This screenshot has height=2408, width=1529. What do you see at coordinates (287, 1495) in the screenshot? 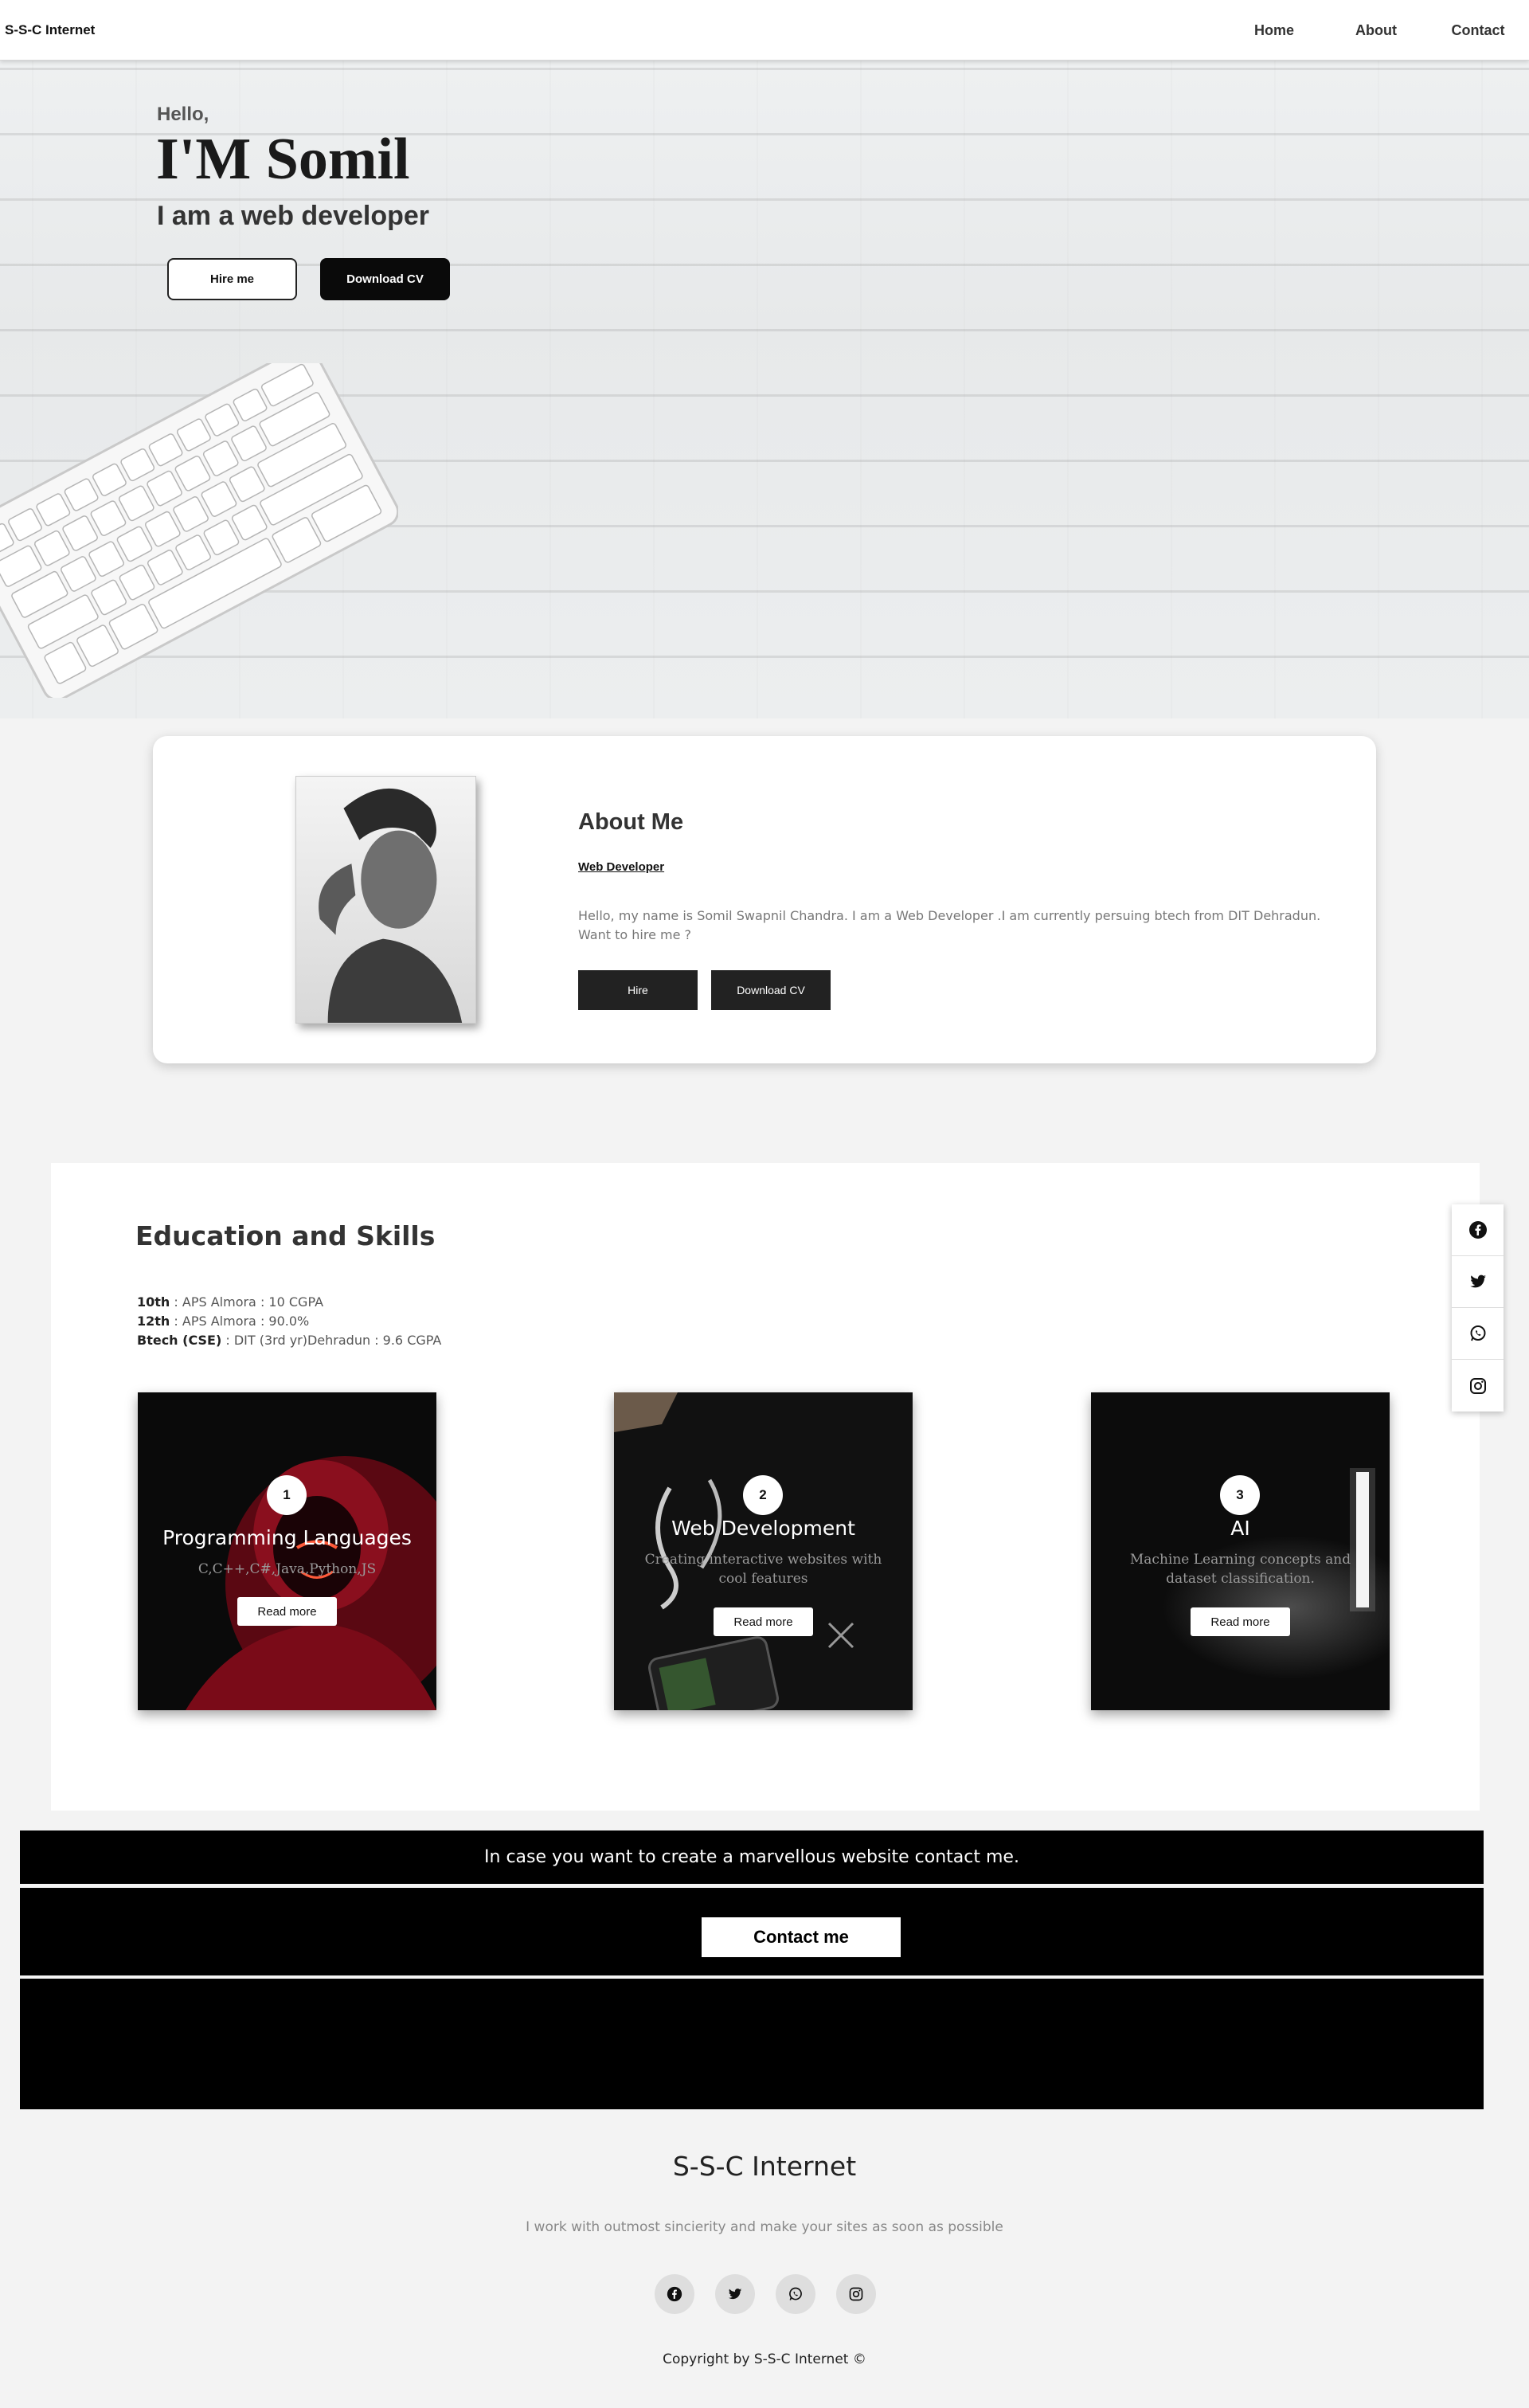
I see `card-number-badge: 1` at bounding box center [287, 1495].